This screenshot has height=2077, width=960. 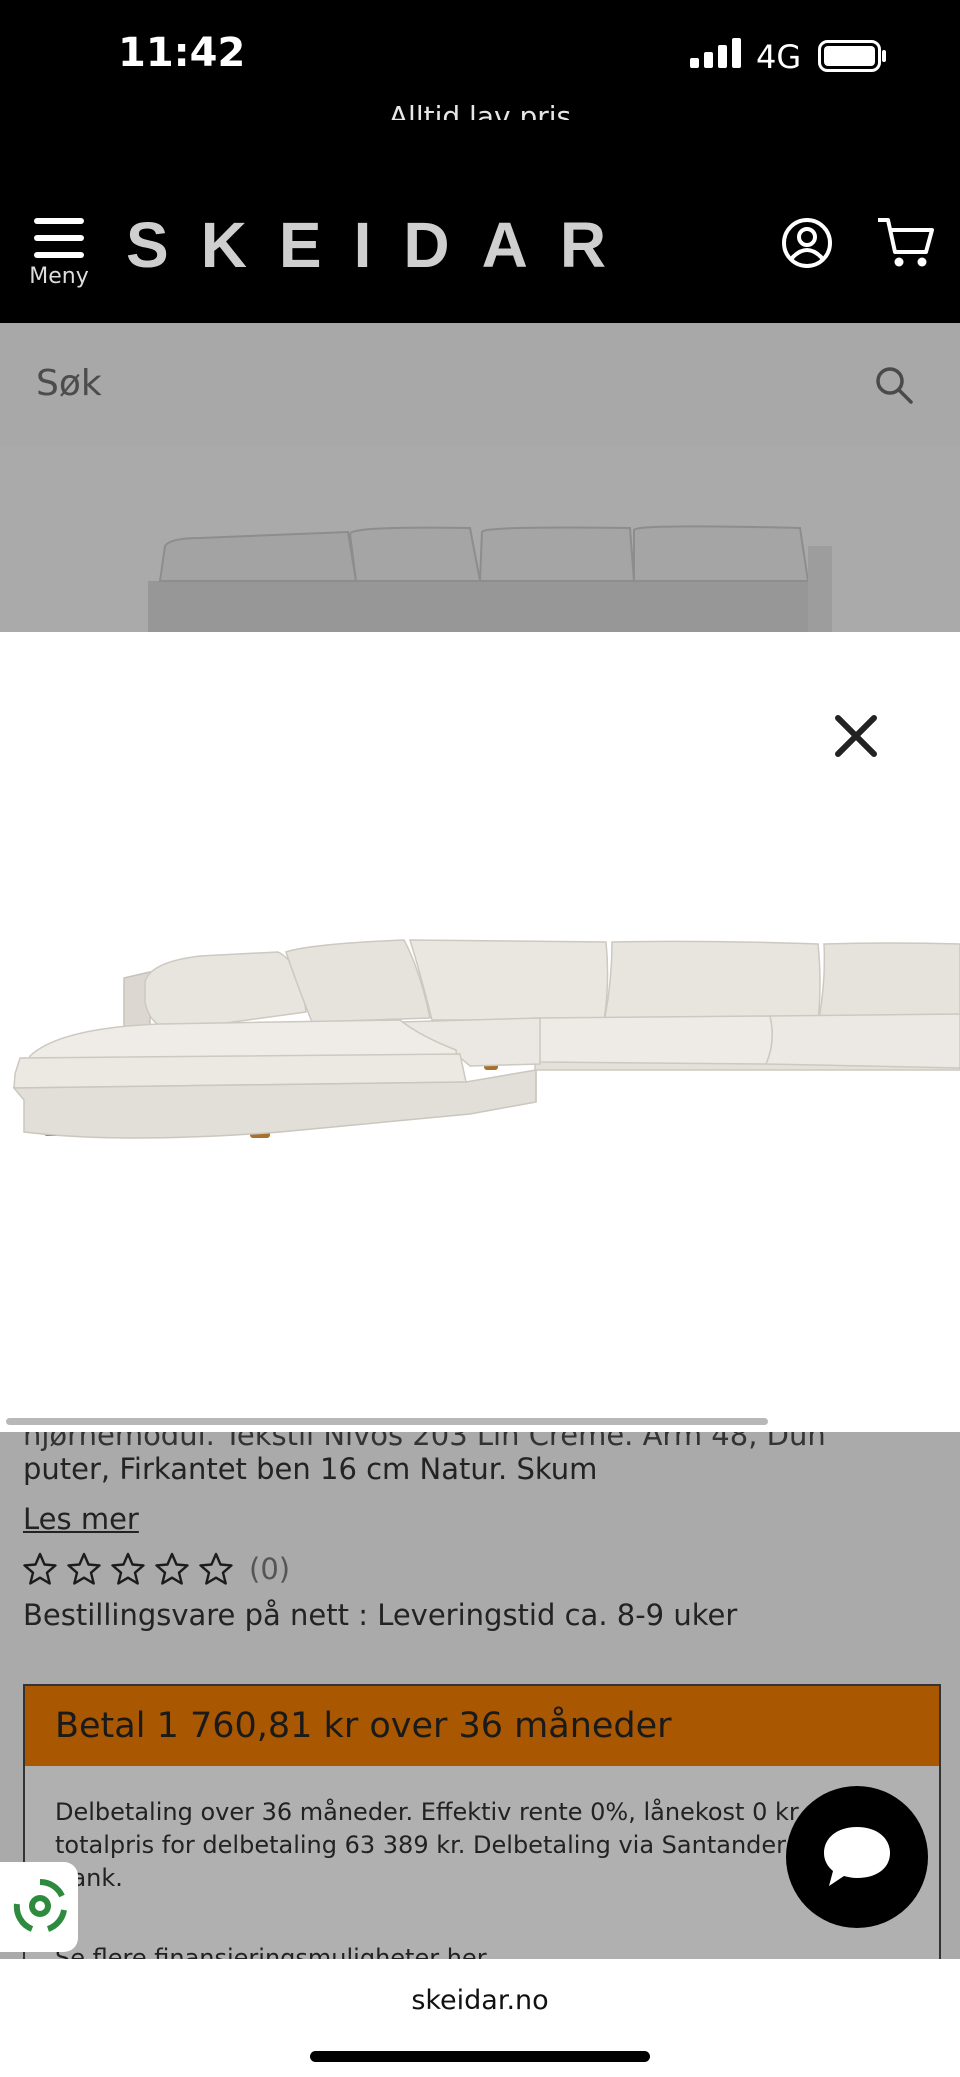 What do you see at coordinates (894, 385) in the screenshot?
I see `search-icon` at bounding box center [894, 385].